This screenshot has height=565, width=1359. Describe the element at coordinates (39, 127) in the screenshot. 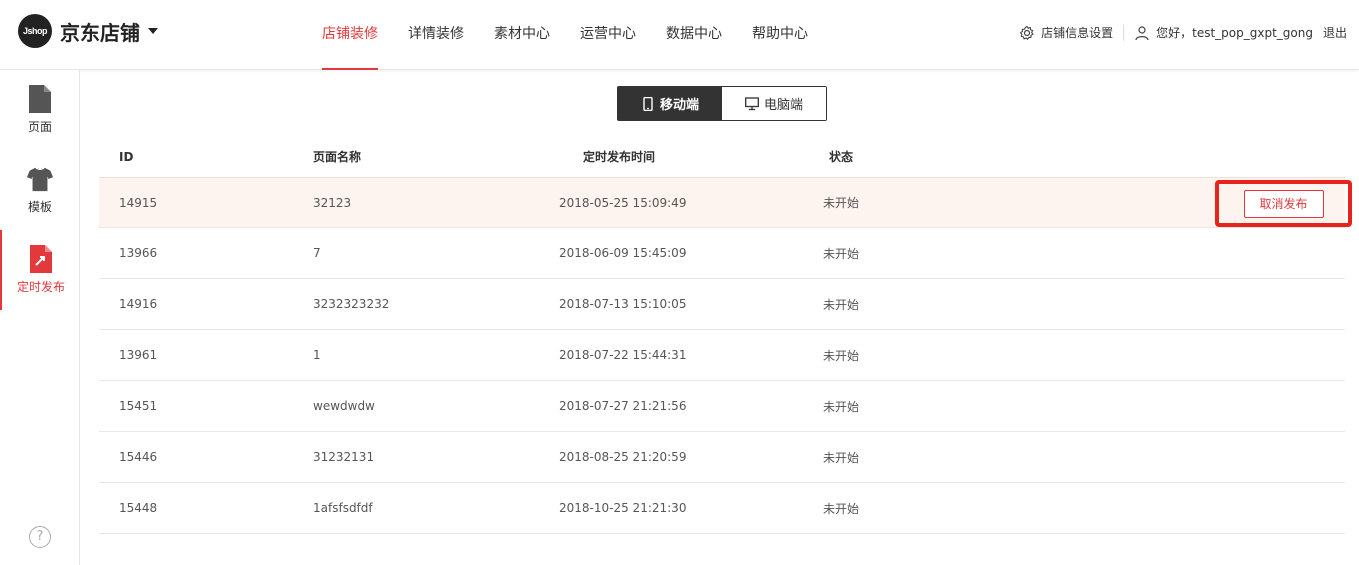

I see `sidebar-item-label: 页面` at that location.